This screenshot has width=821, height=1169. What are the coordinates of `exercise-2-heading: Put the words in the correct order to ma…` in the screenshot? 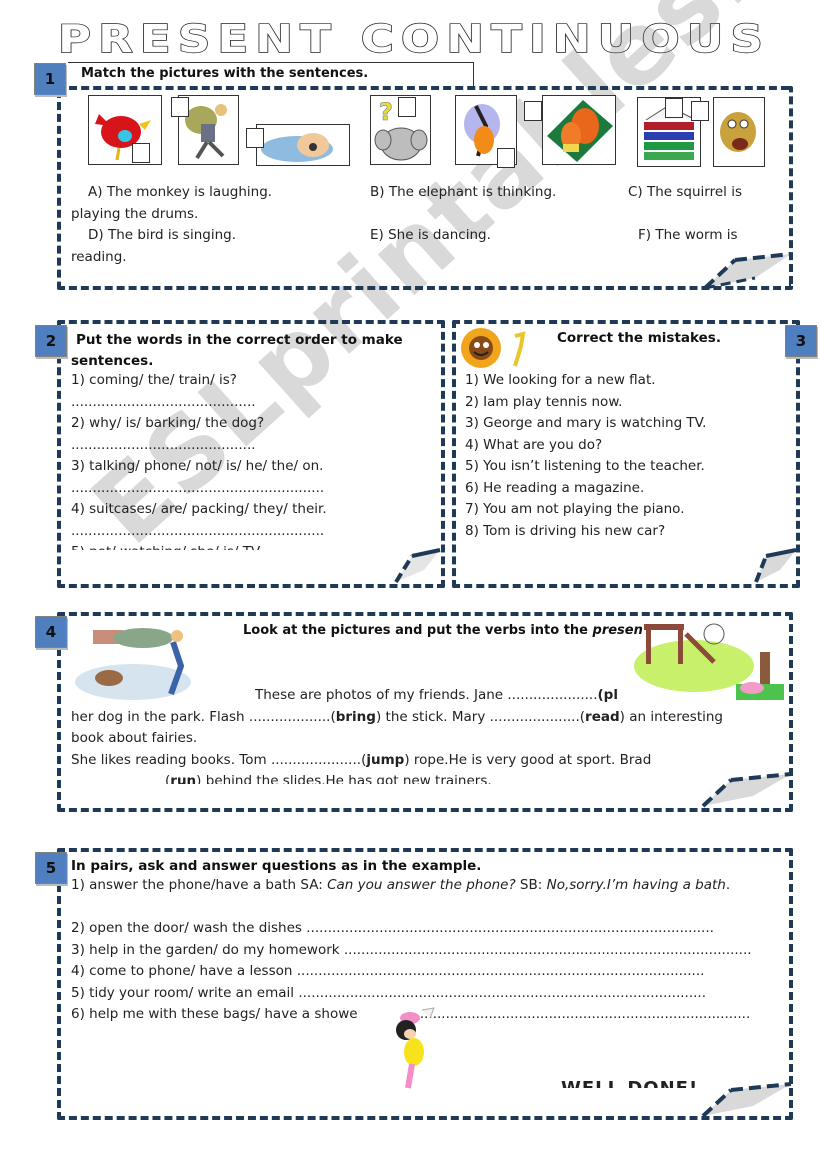 It's located at (237, 351).